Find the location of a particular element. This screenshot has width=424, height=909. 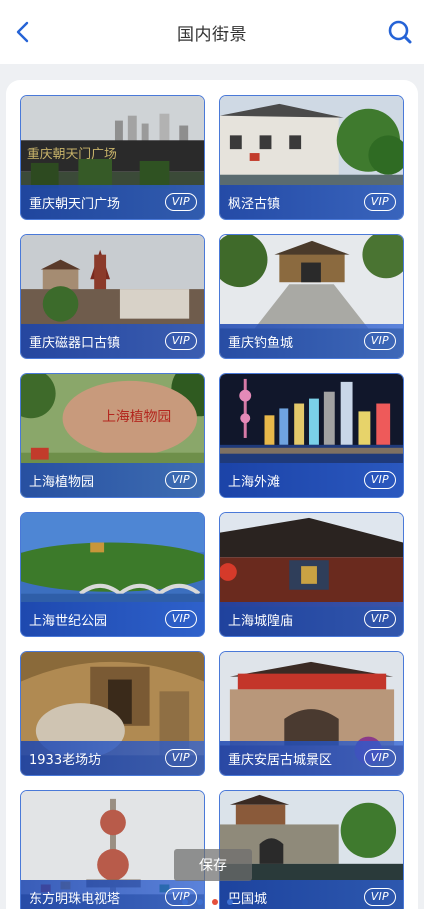

card-title: 重庆磁器口古镇 is located at coordinates (75, 343).